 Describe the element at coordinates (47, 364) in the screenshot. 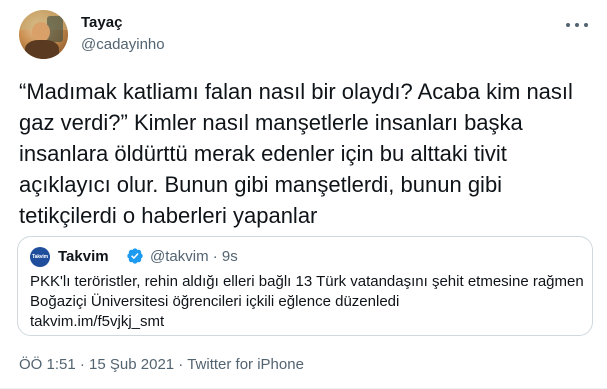

I see `tweet-time: ÖÖ 1:51` at that location.